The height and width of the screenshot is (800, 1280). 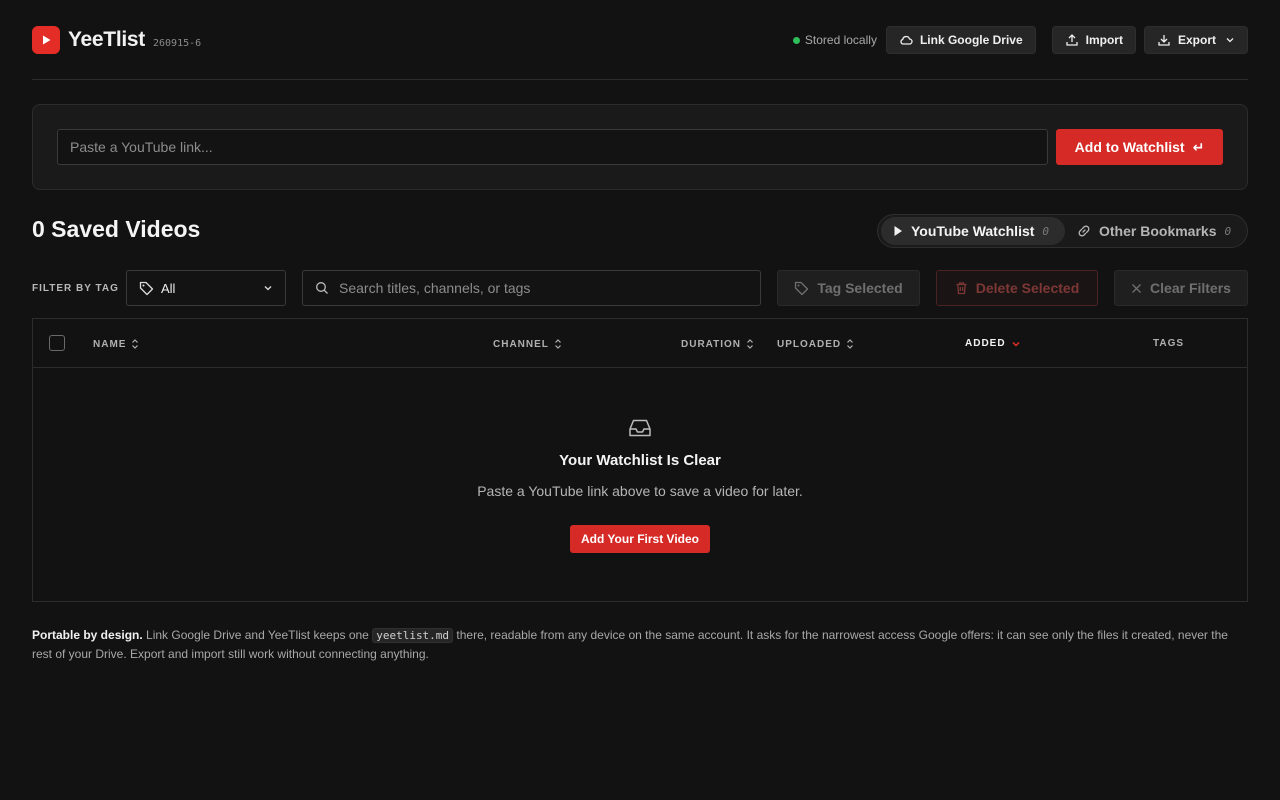 I want to click on column-duration-header: DURATION, so click(x=717, y=344).